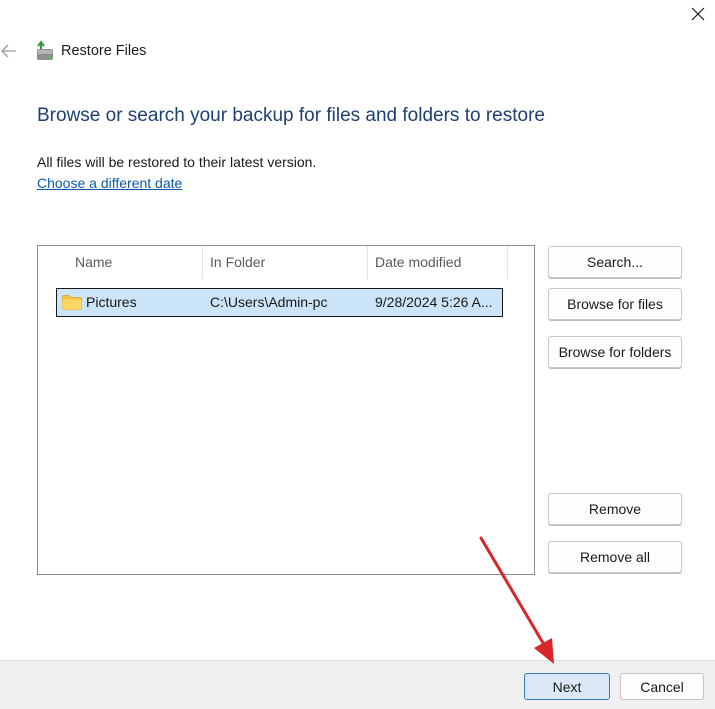 This screenshot has width=715, height=709. Describe the element at coordinates (438, 262) in the screenshot. I see `column-header-date-modified: Date modified` at that location.